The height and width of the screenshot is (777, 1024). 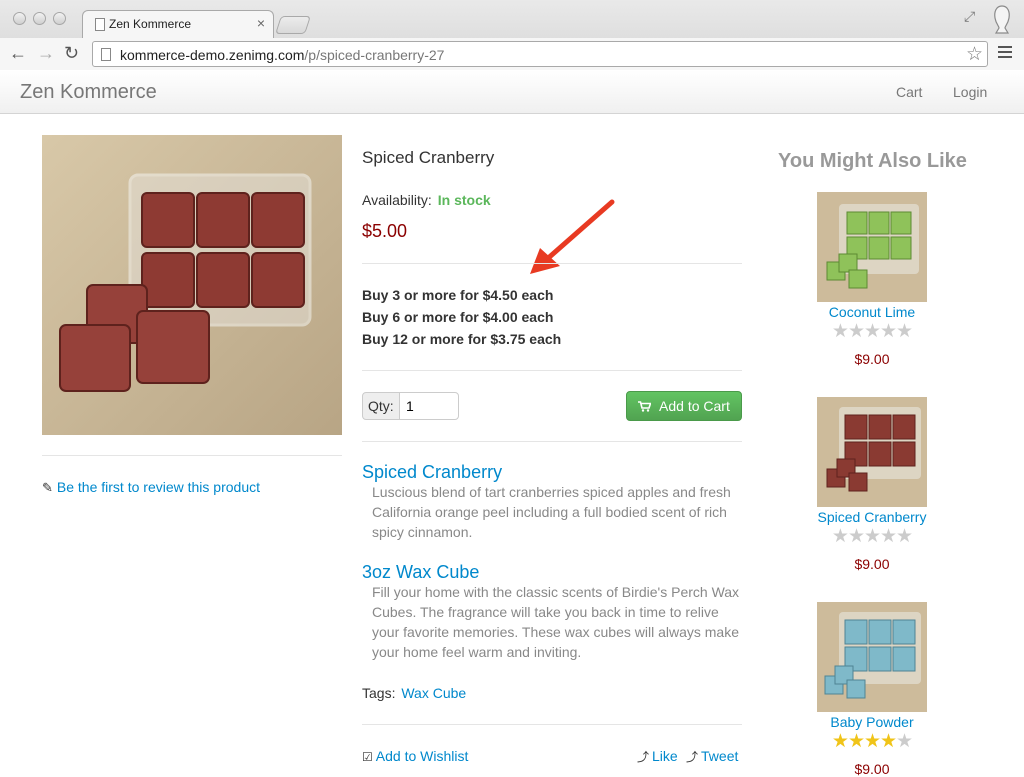 I want to click on suggestion-name: Spiced Cranberry, so click(x=872, y=517).